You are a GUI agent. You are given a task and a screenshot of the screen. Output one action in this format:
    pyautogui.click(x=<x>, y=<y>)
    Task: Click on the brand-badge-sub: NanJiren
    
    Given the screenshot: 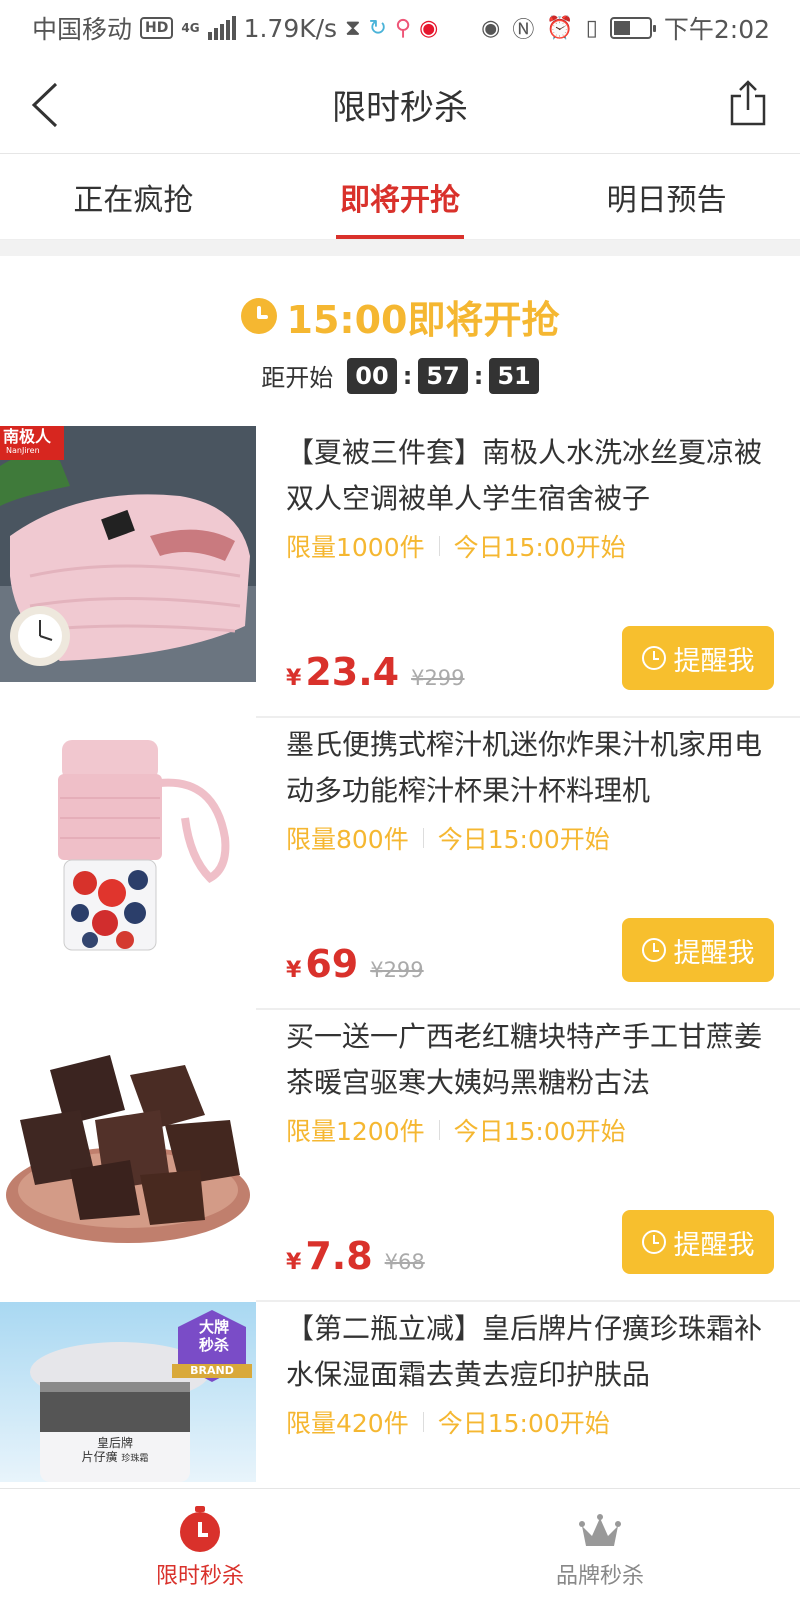 What is the action you would take?
    pyautogui.click(x=23, y=450)
    